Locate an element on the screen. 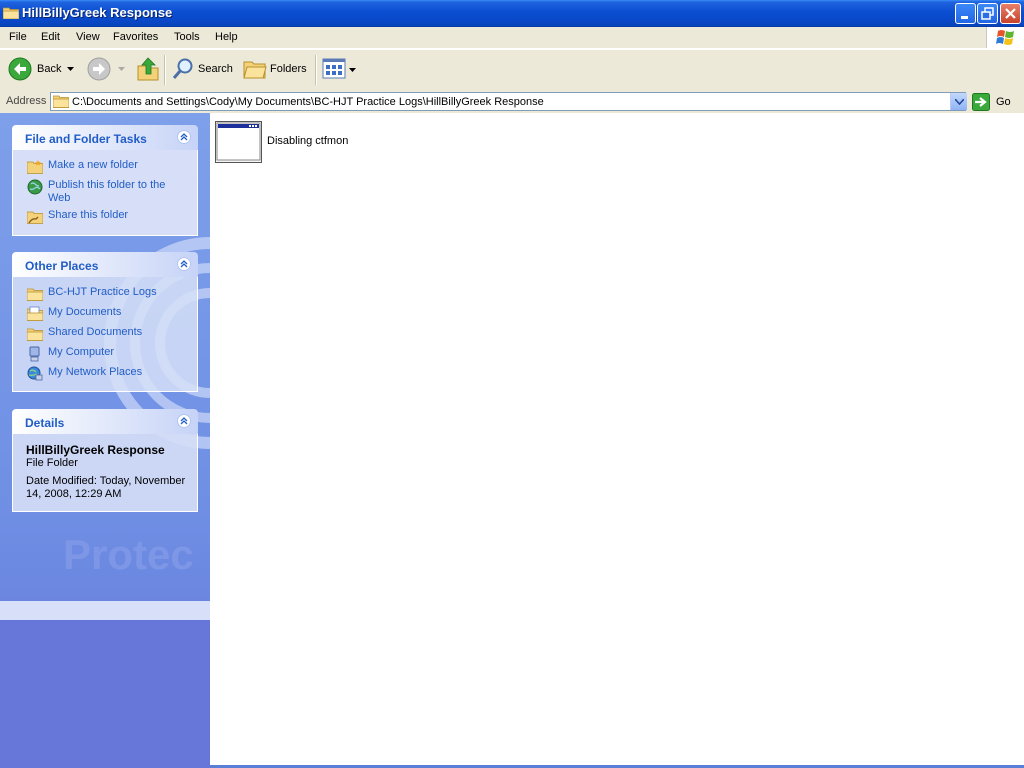  file-tasks-header: File and Folder Tasks is located at coordinates (105, 137).